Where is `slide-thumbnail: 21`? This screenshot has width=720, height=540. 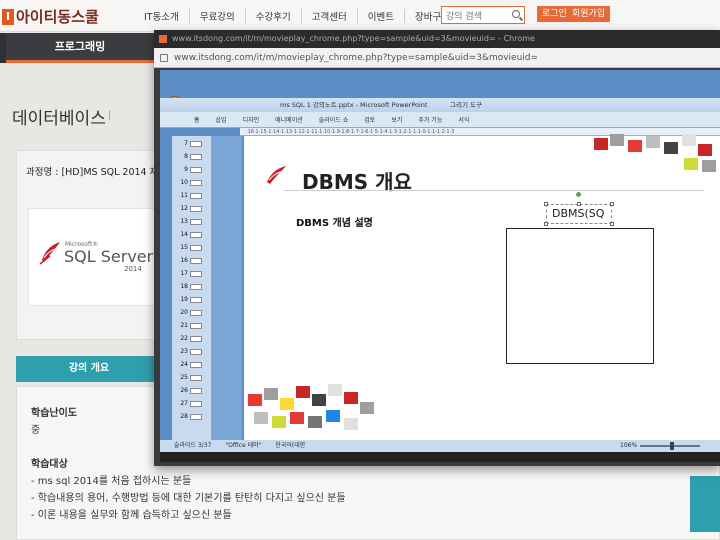
slide-thumbnail: 21 is located at coordinates (192, 326).